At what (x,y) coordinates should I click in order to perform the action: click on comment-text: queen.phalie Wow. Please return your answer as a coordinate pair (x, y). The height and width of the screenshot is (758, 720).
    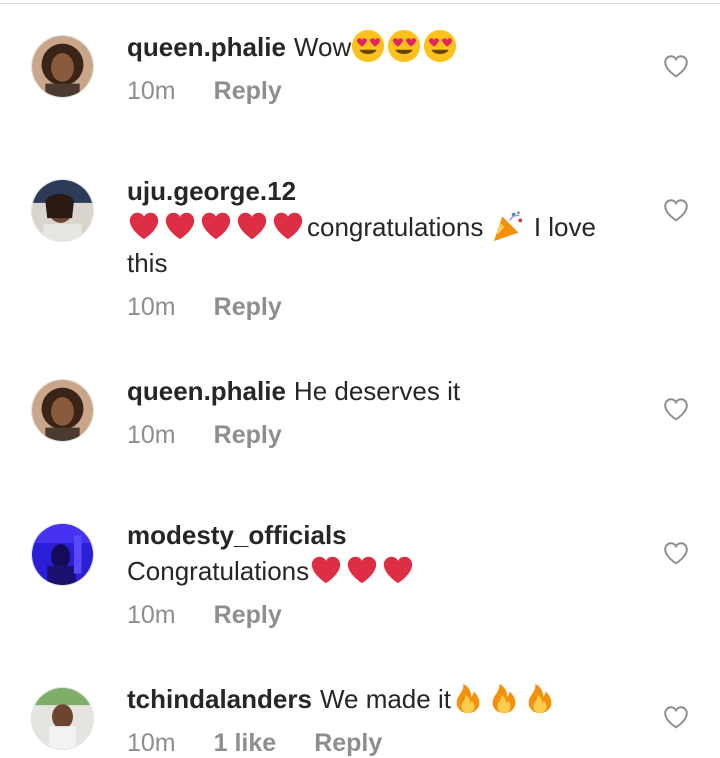
    Looking at the image, I should click on (379, 47).